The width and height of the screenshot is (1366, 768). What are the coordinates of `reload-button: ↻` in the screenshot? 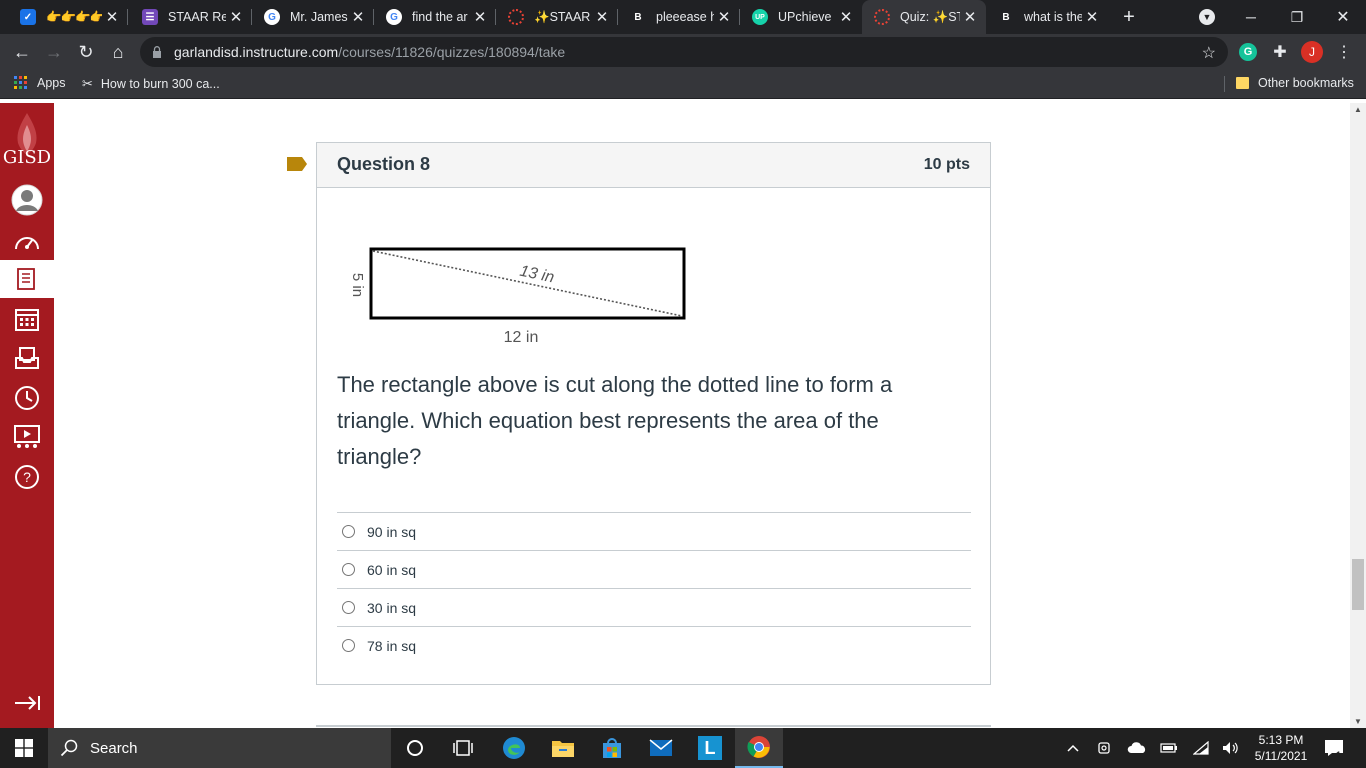 It's located at (86, 52).